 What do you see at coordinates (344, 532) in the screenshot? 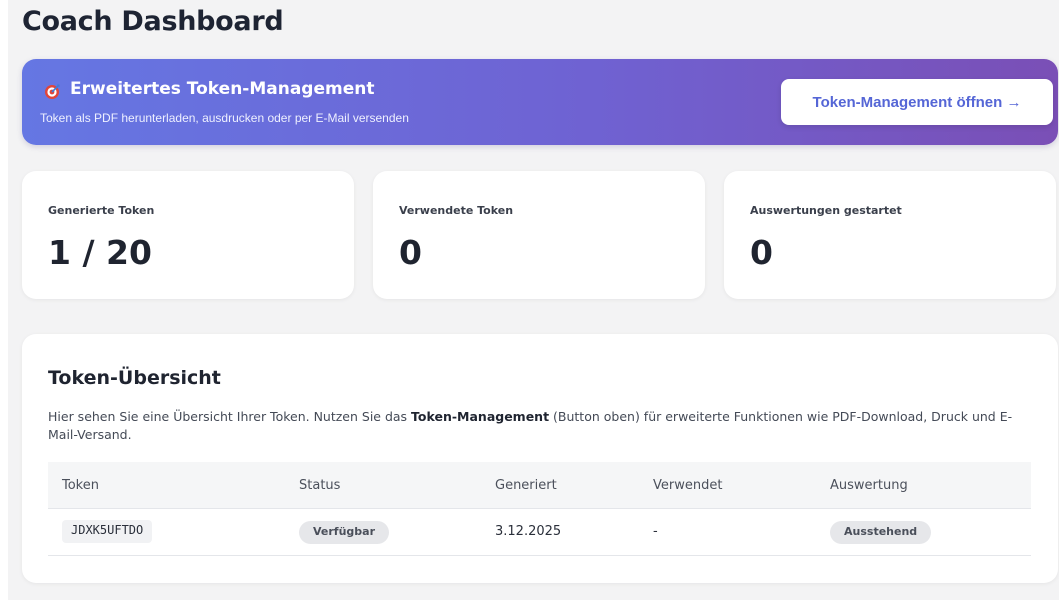
I see `status-badge: Verfügbar` at bounding box center [344, 532].